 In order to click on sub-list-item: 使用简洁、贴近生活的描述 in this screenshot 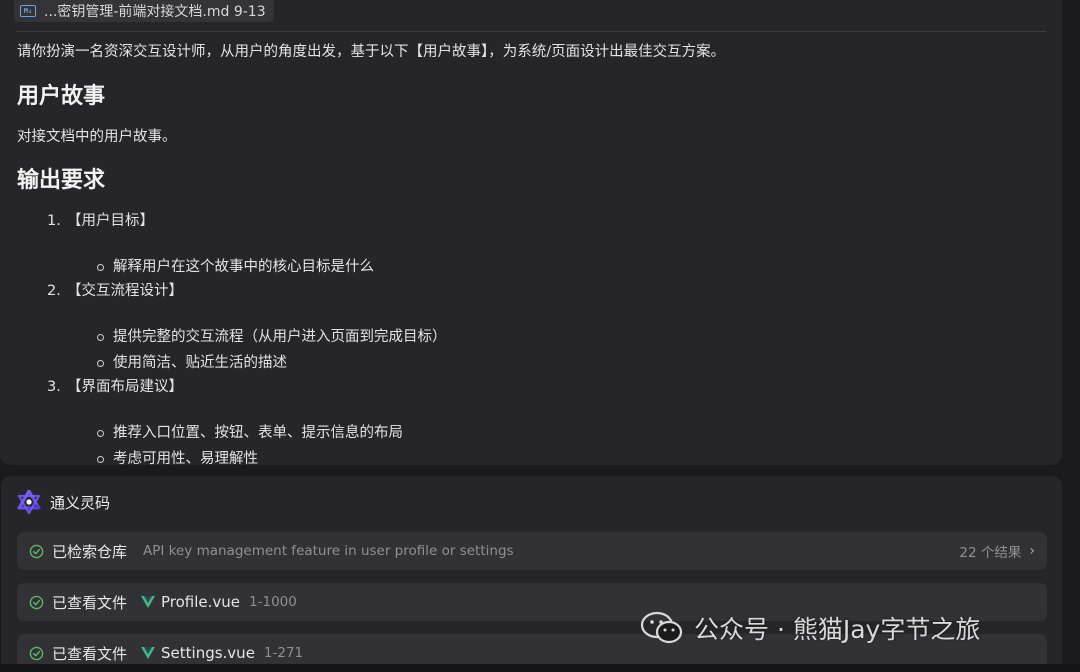, I will do `click(569, 363)`.